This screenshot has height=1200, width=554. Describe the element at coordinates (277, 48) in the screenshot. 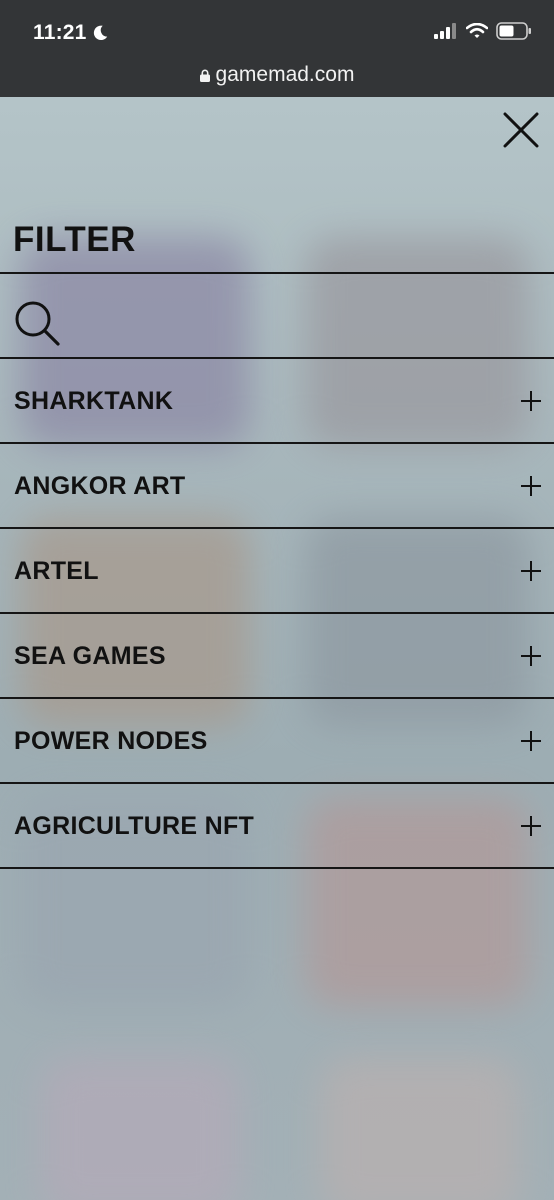

I see `browser-top-bar: 11:21 gamemad.com` at that location.